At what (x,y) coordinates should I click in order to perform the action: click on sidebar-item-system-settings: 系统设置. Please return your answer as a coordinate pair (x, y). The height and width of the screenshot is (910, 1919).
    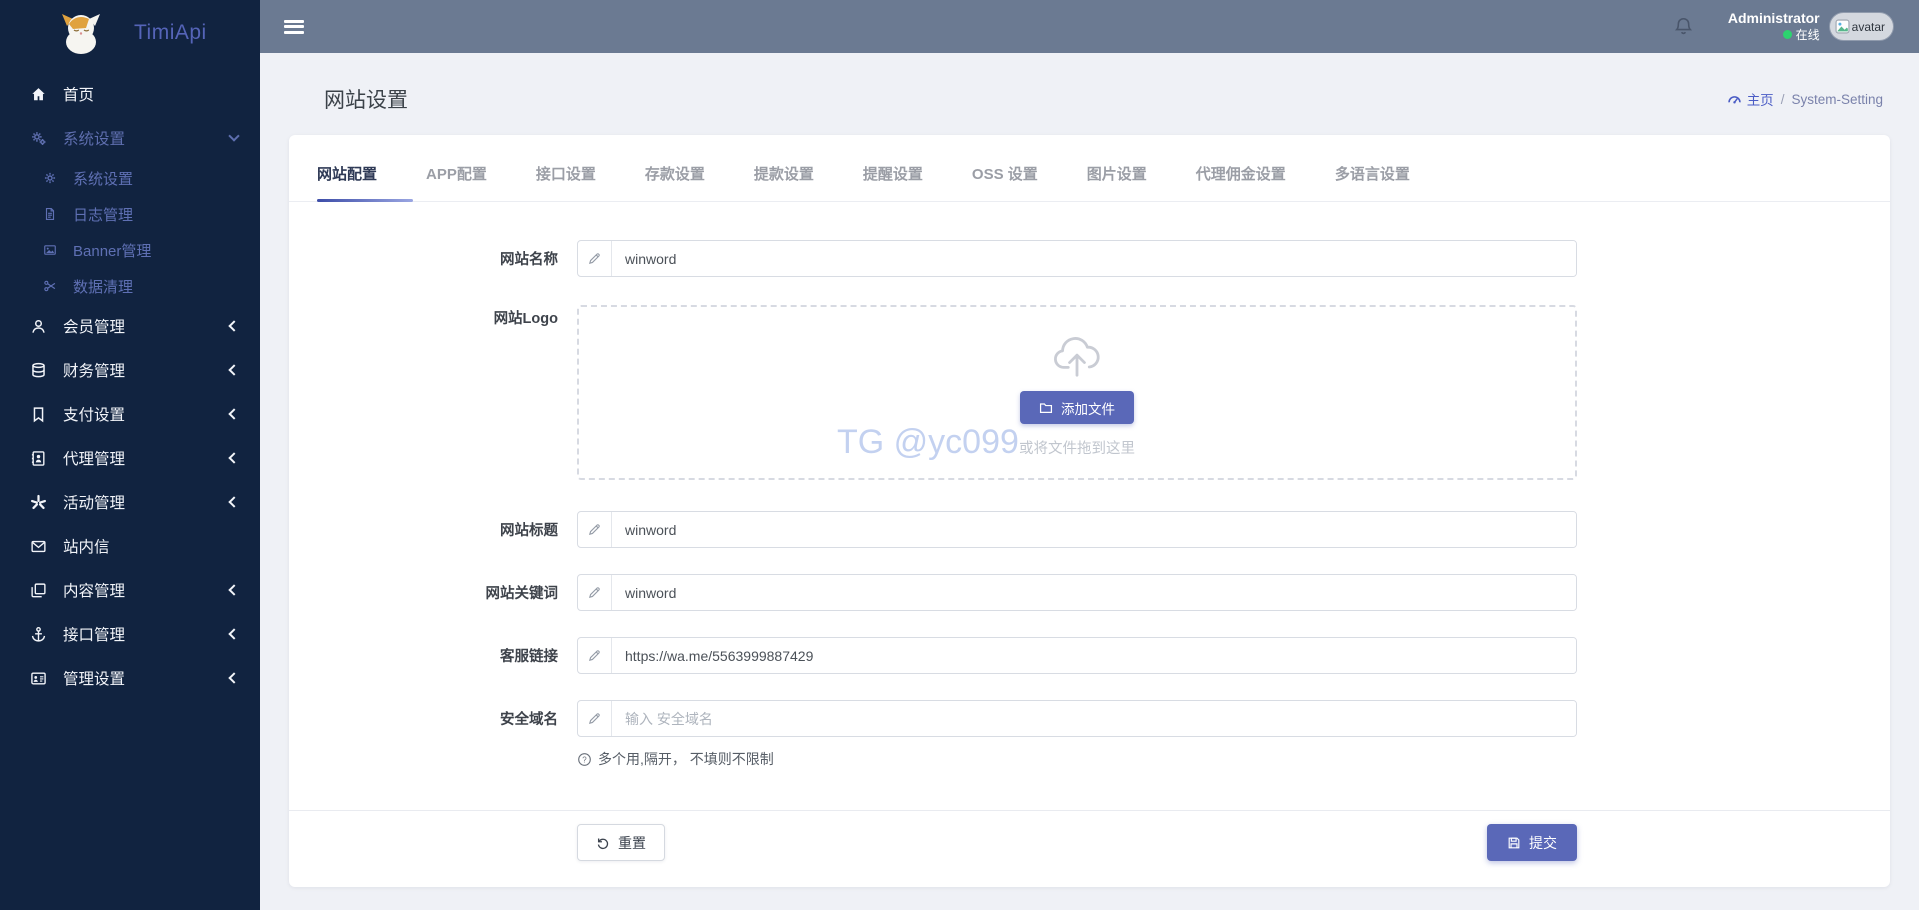
    Looking at the image, I should click on (130, 138).